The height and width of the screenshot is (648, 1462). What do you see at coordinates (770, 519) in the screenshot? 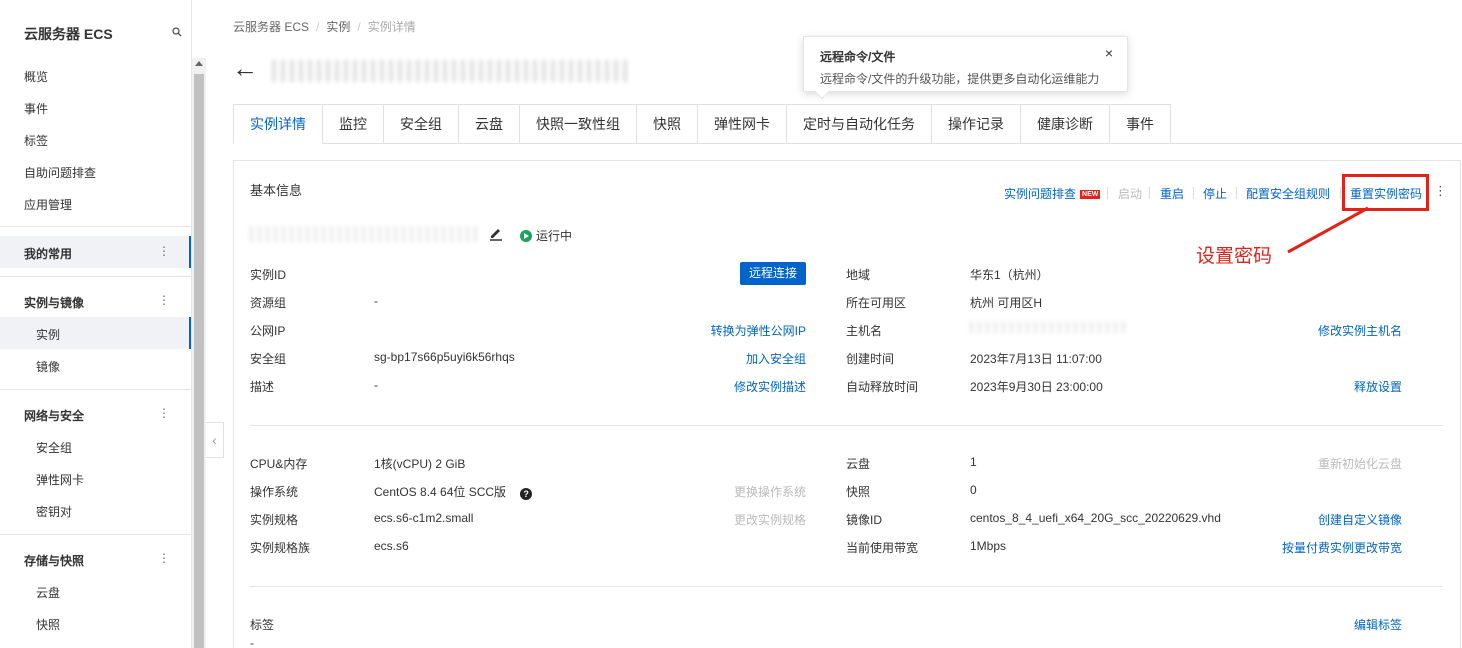
I see `change-spec-link: 更改实例规格` at bounding box center [770, 519].